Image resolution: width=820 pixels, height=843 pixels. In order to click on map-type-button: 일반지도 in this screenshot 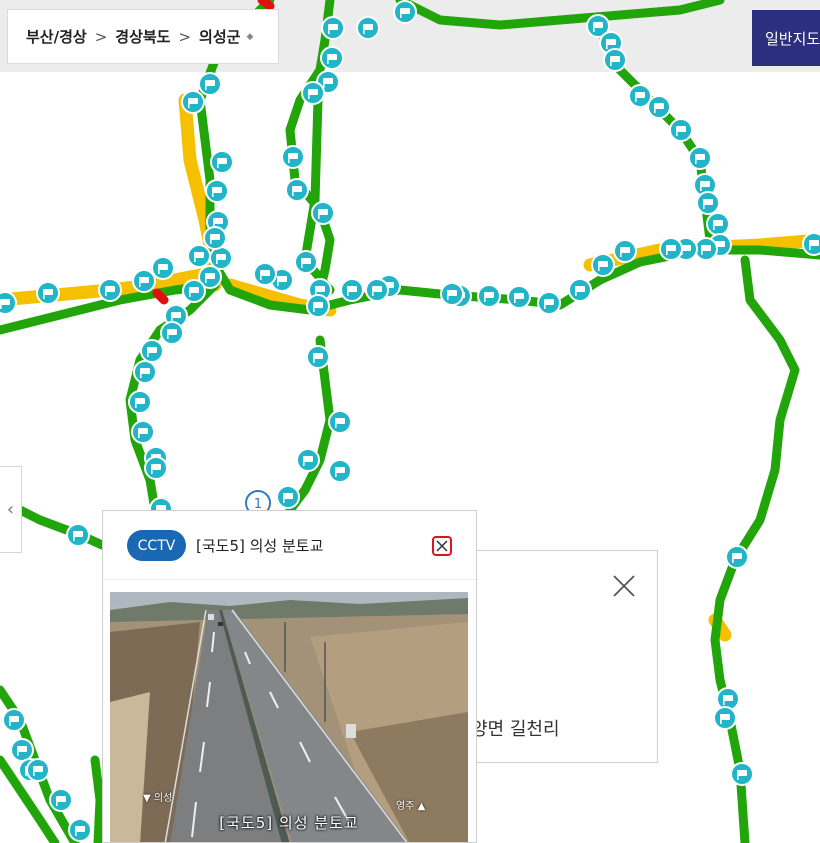, I will do `click(786, 38)`.